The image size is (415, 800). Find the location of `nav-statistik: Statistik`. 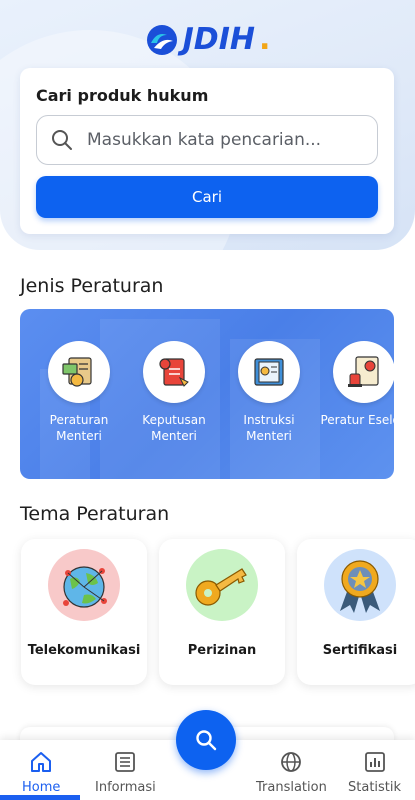

nav-statistik: Statistik is located at coordinates (374, 772).